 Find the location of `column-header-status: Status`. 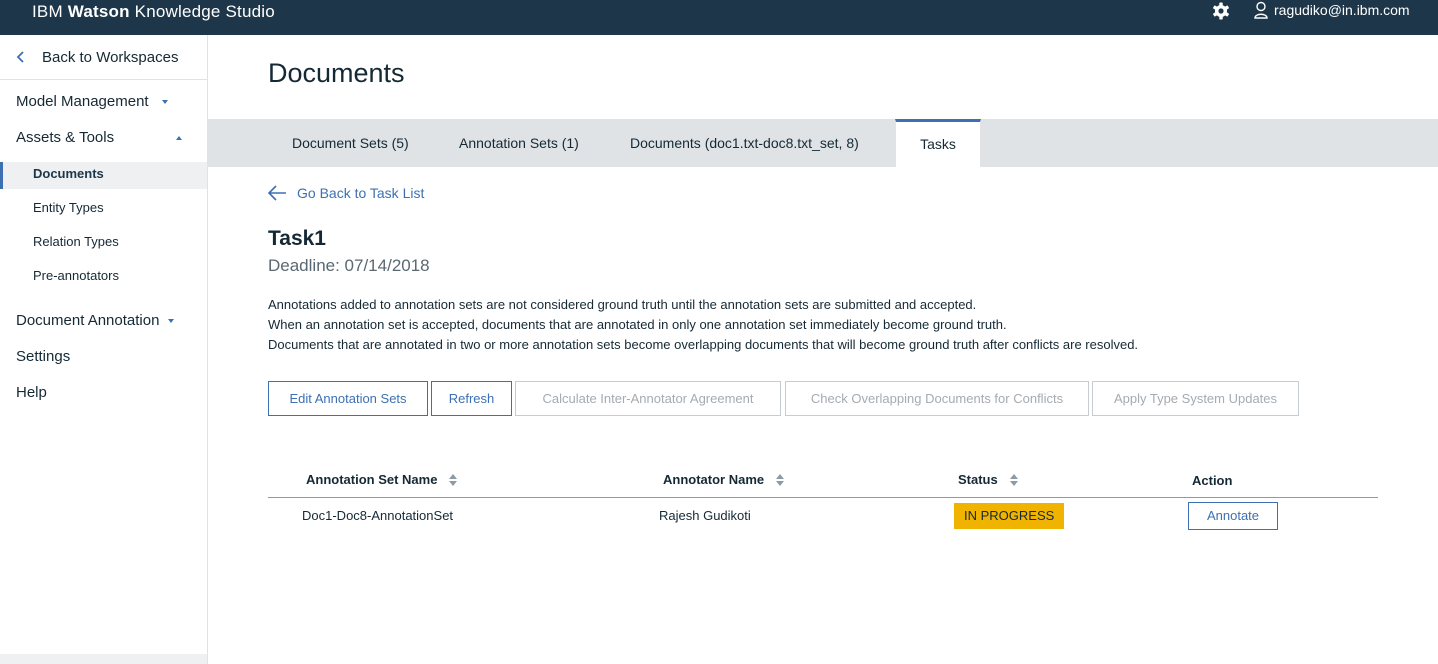

column-header-status: Status is located at coordinates (988, 480).